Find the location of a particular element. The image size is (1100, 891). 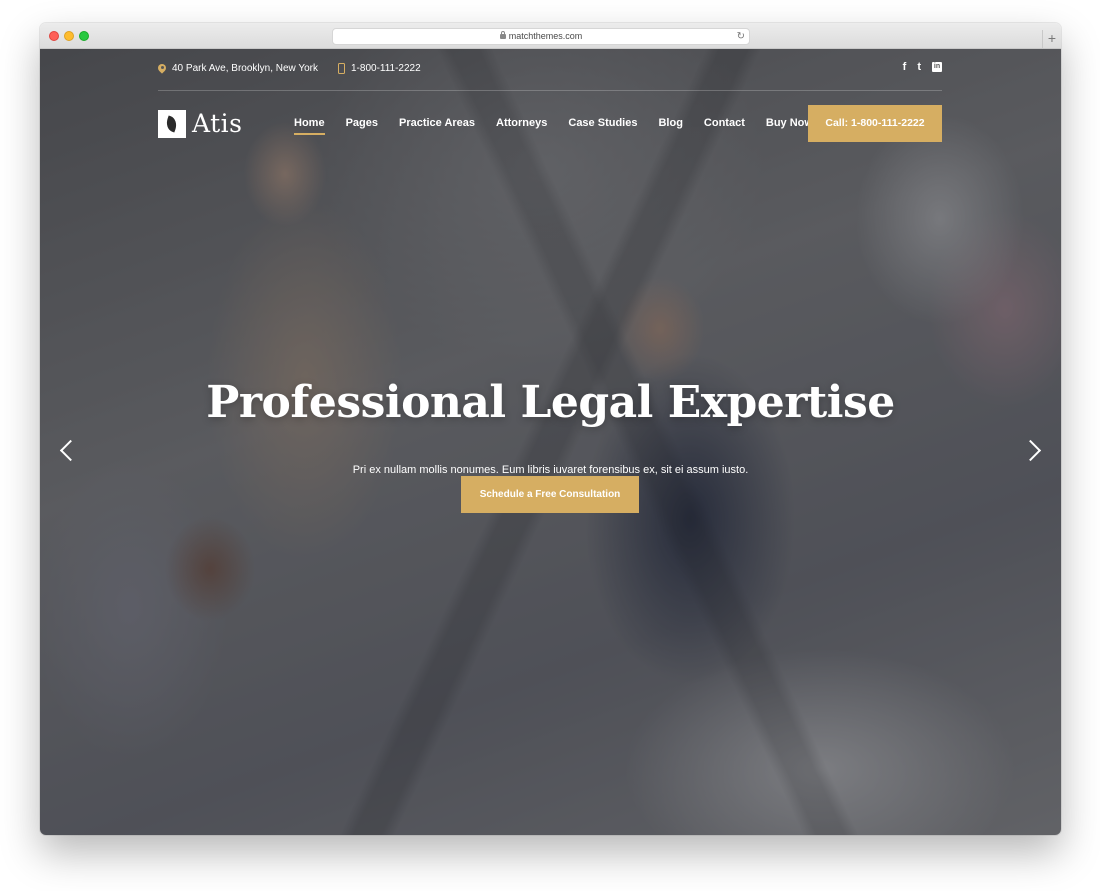

reload-icon: ↻ is located at coordinates (741, 36).